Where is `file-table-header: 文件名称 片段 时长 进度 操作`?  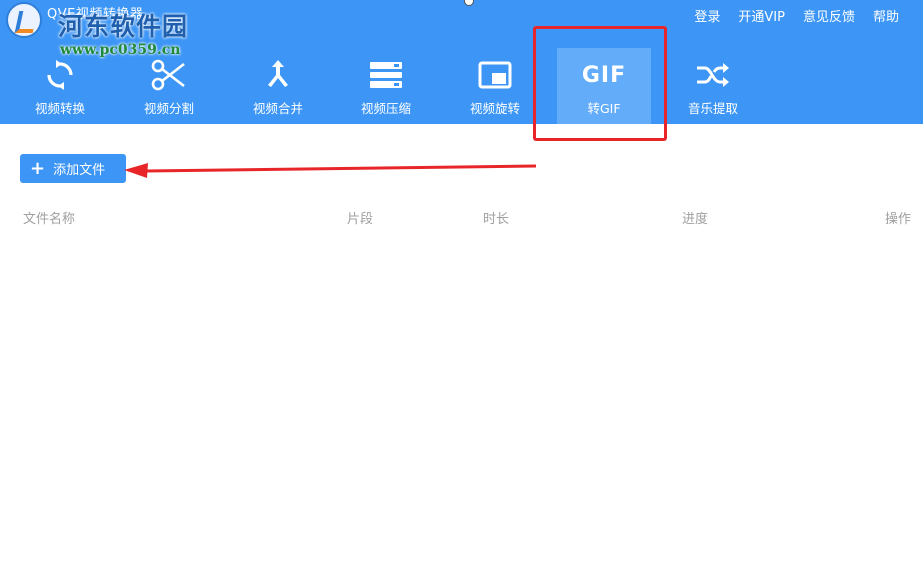 file-table-header: 文件名称 片段 时长 进度 操作 is located at coordinates (461, 218).